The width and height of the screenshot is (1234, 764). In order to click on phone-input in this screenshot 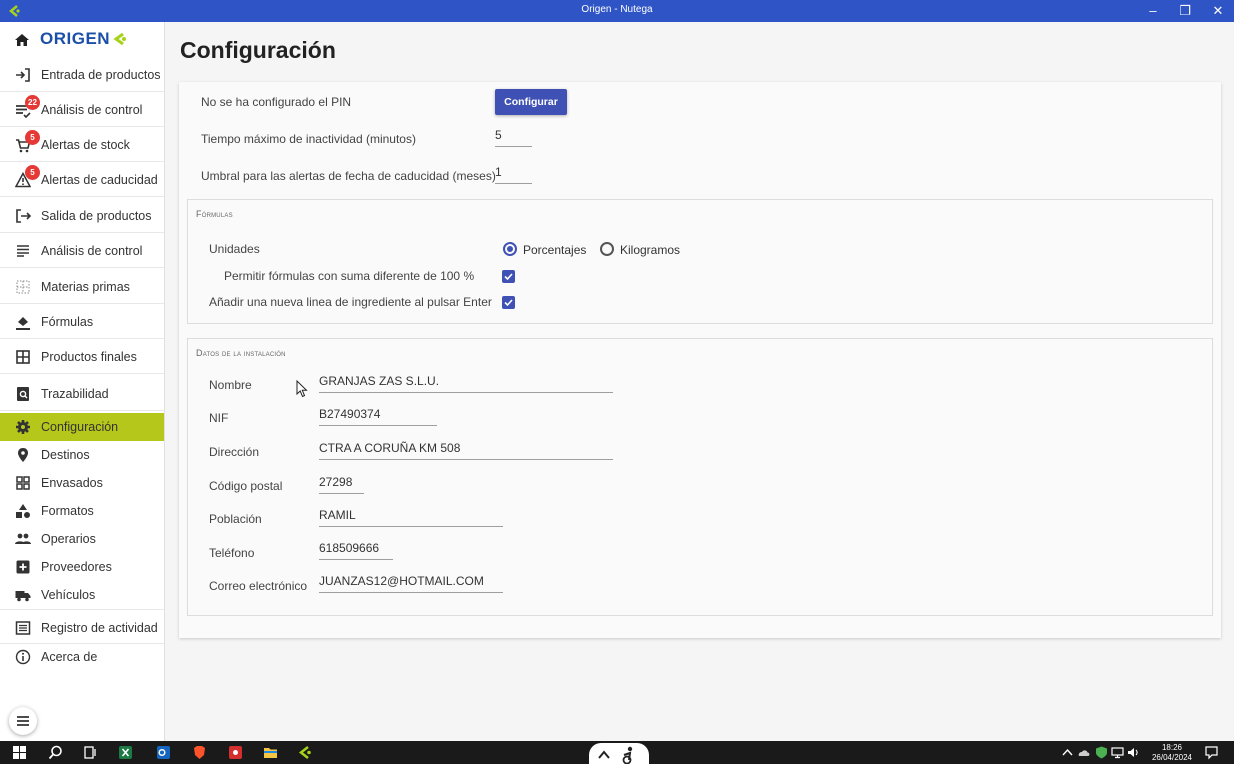, I will do `click(356, 550)`.